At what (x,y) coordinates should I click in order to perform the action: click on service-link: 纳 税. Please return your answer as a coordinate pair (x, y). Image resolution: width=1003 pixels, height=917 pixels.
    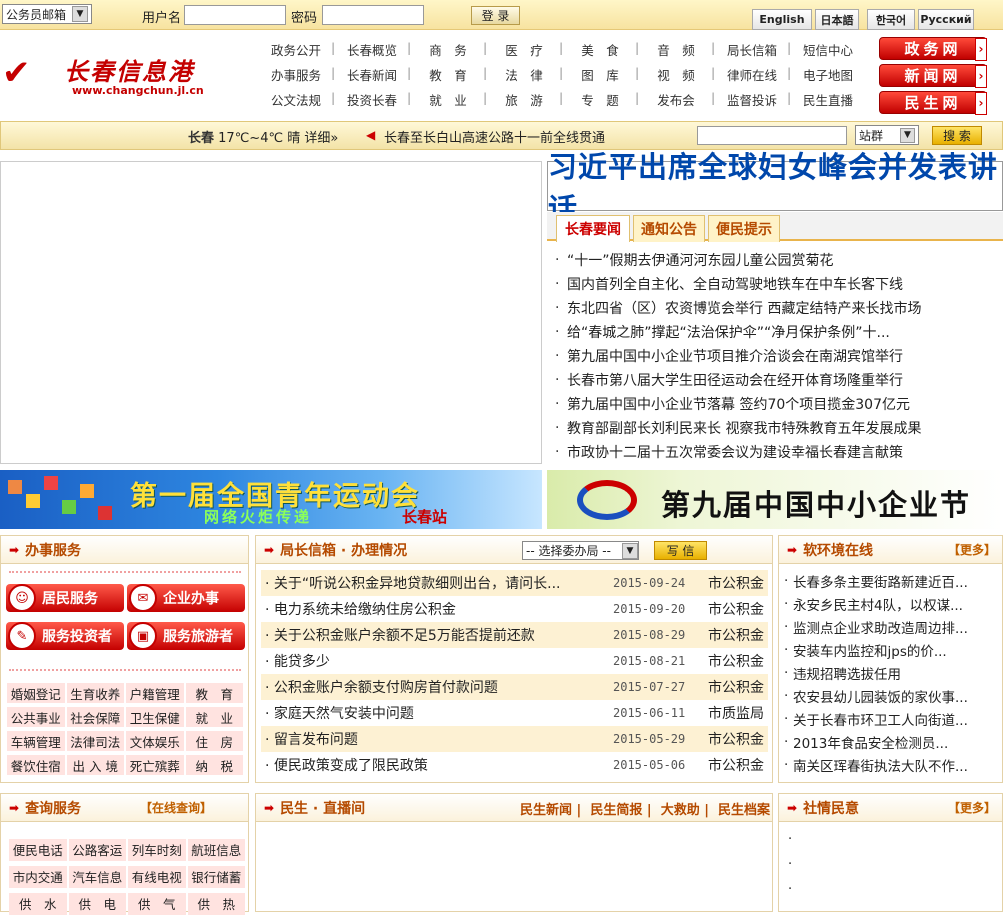
    Looking at the image, I should click on (214, 765).